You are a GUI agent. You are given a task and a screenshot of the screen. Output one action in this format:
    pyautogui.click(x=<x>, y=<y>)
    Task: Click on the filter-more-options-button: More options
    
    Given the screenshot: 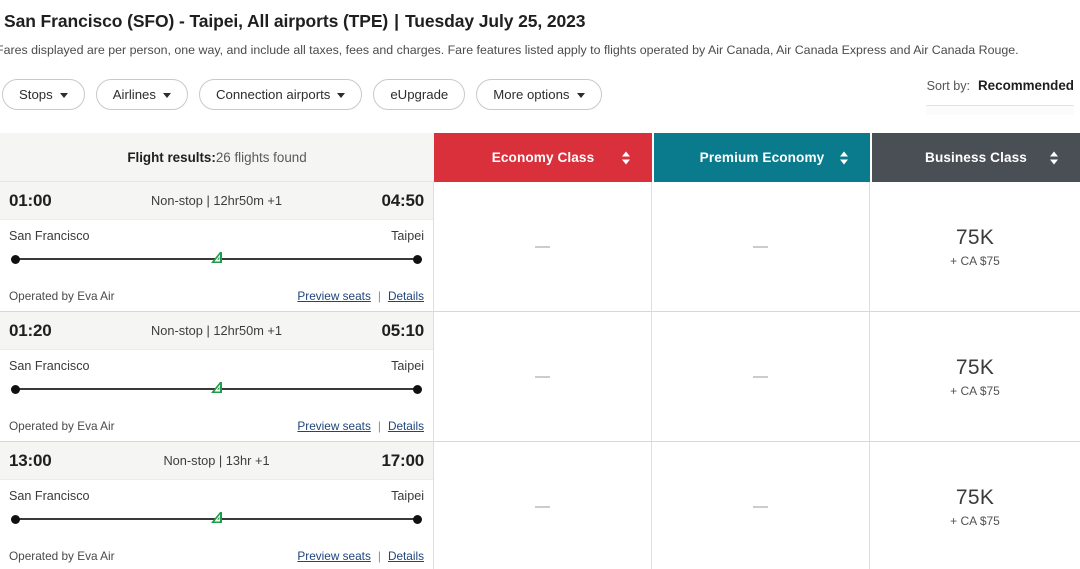 What is the action you would take?
    pyautogui.click(x=539, y=94)
    